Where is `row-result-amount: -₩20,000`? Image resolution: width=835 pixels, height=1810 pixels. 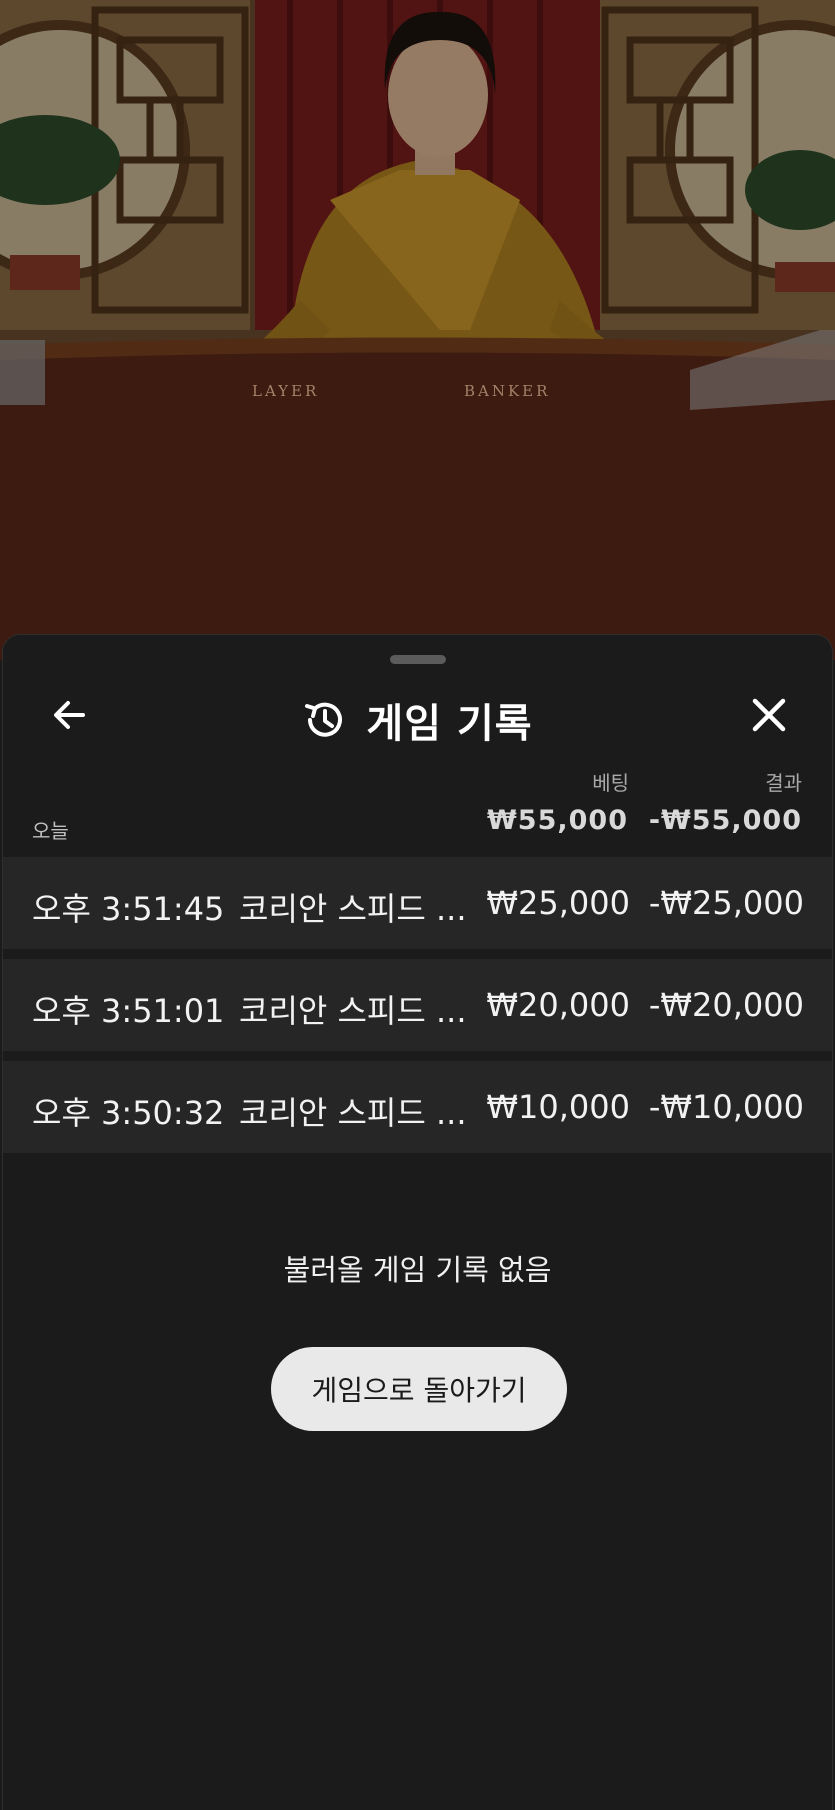 row-result-amount: -₩20,000 is located at coordinates (726, 1005).